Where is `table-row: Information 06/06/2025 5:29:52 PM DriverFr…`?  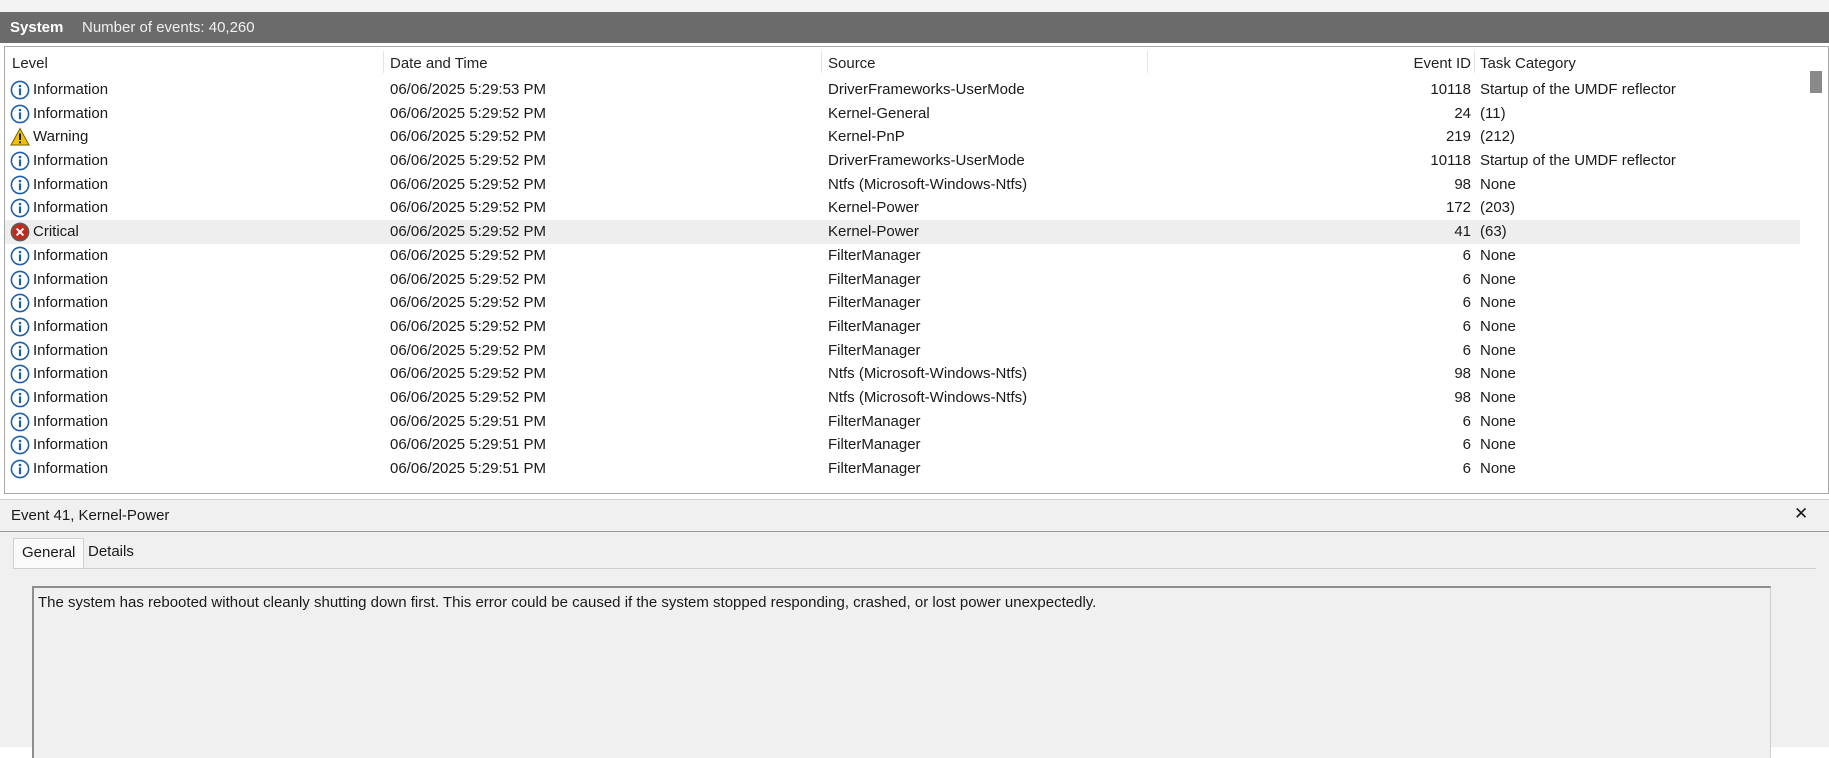
table-row: Information 06/06/2025 5:29:52 PM DriverFr… is located at coordinates (902, 161).